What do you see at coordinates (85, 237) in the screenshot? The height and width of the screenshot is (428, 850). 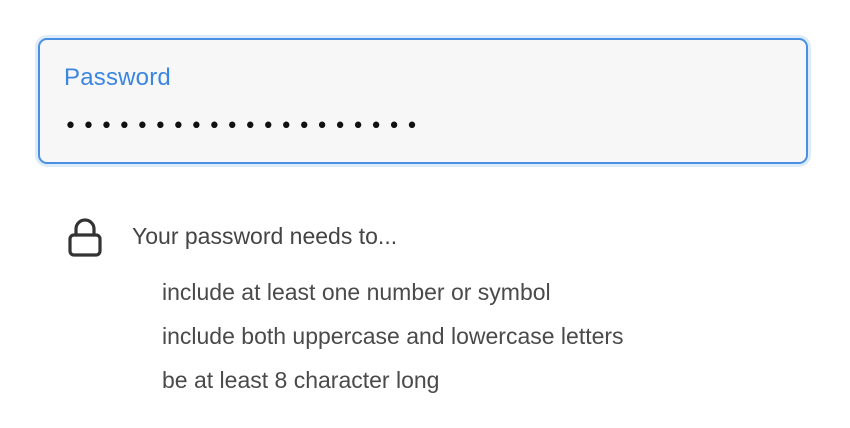 I see `lock-icon` at bounding box center [85, 237].